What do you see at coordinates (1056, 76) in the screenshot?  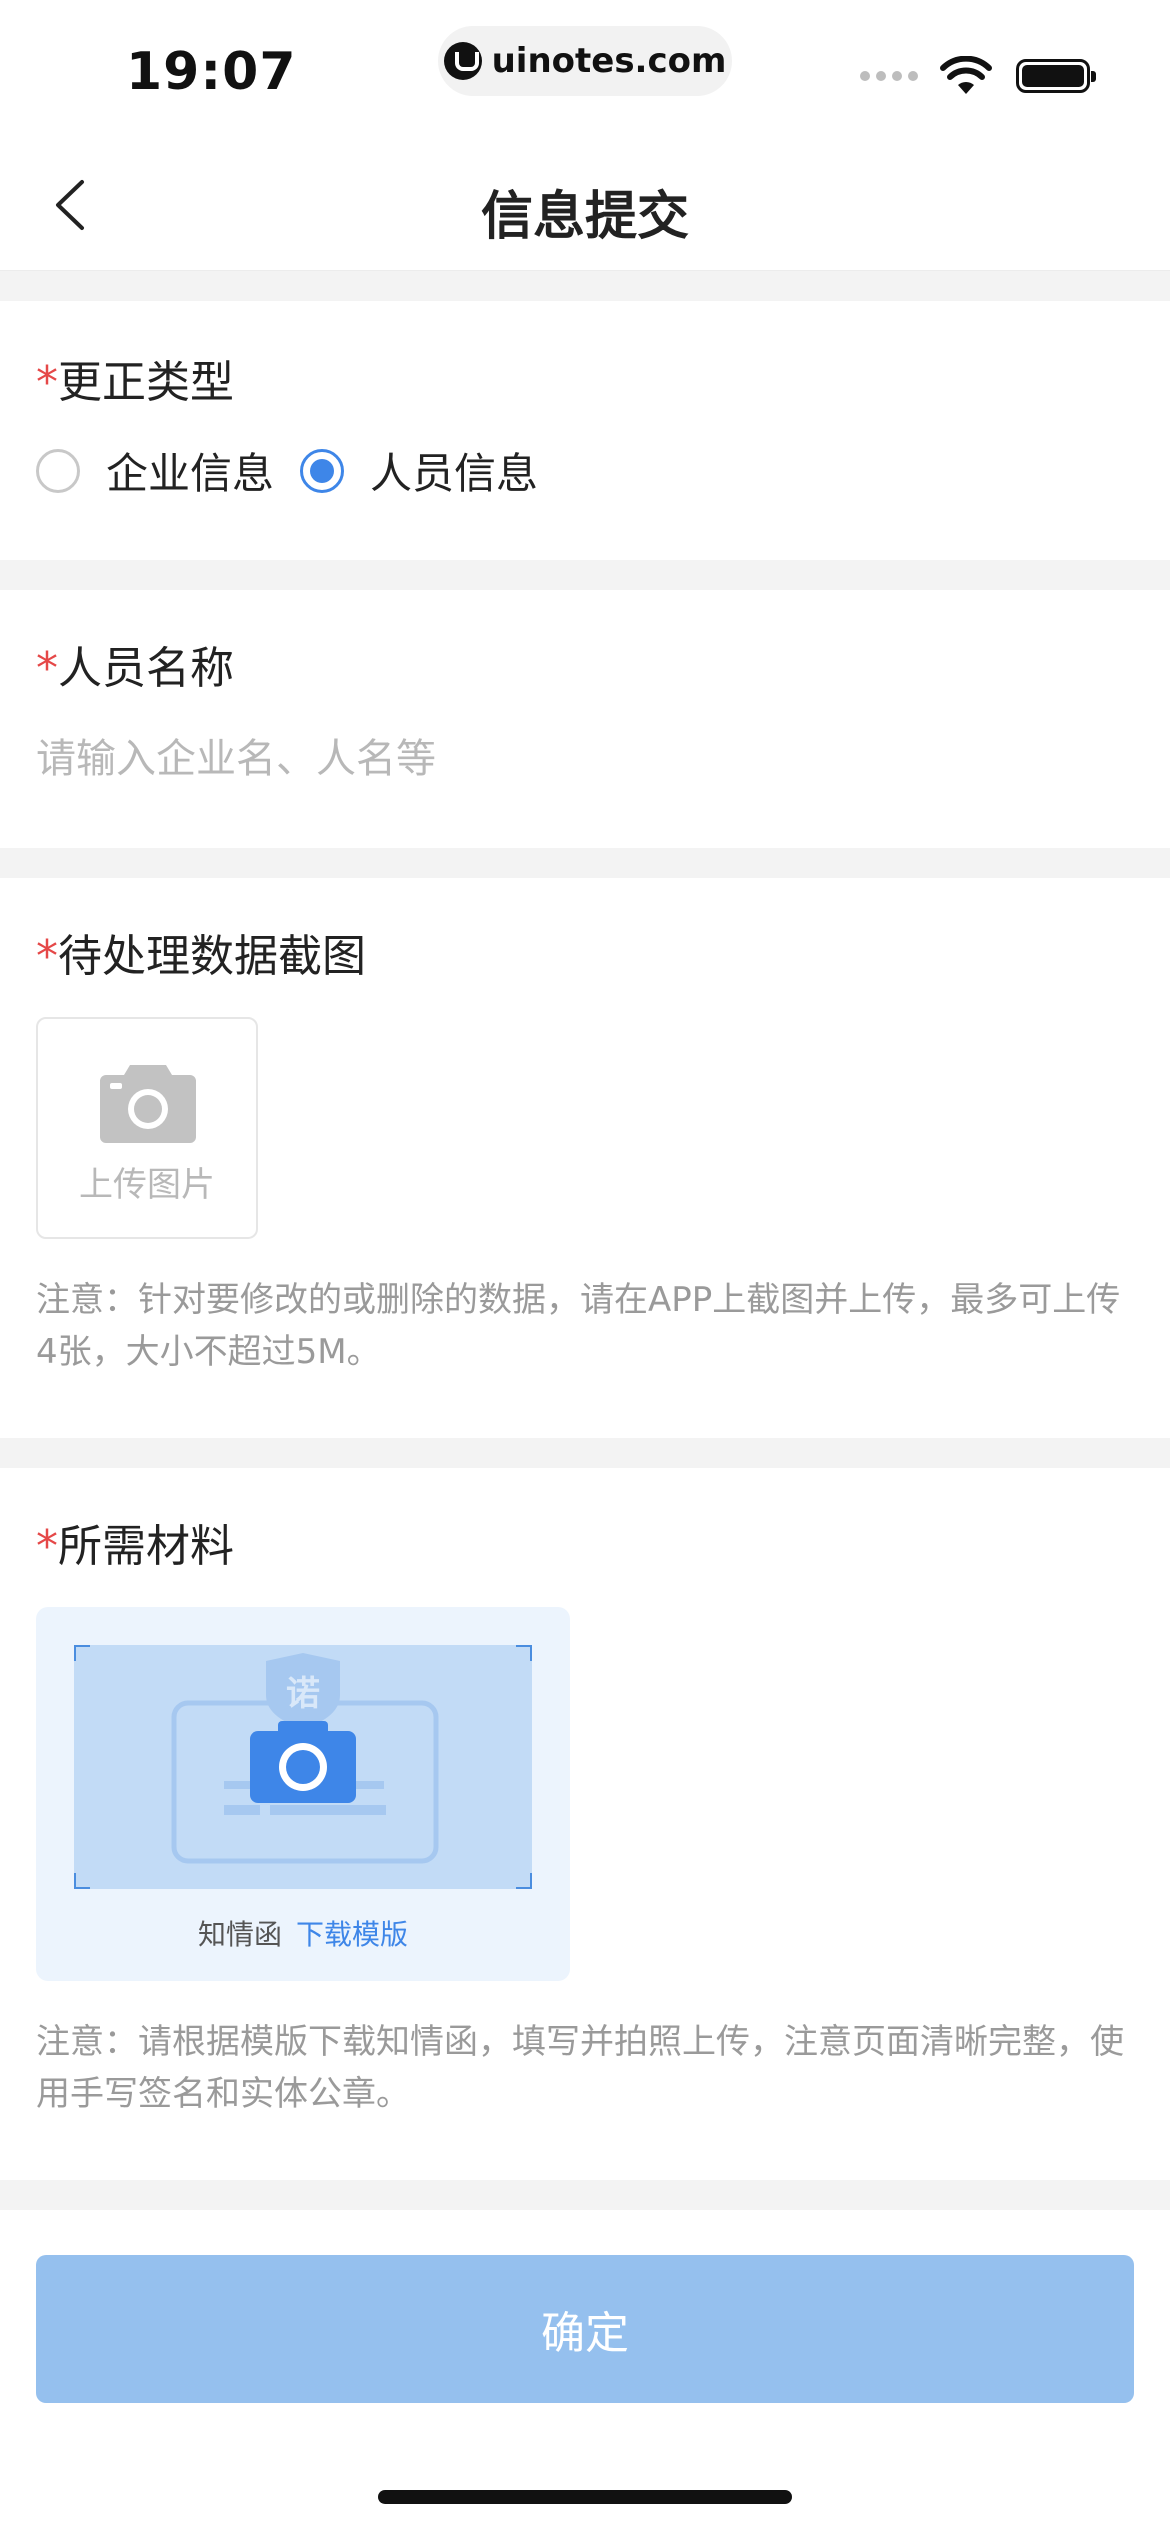 I see `battery-icon` at bounding box center [1056, 76].